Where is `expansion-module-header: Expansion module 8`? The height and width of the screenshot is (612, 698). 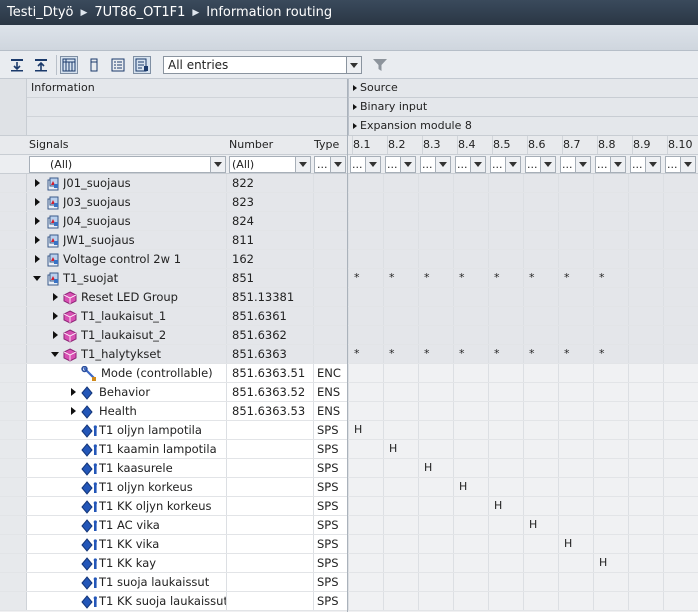 expansion-module-header: Expansion module 8 is located at coordinates (523, 126).